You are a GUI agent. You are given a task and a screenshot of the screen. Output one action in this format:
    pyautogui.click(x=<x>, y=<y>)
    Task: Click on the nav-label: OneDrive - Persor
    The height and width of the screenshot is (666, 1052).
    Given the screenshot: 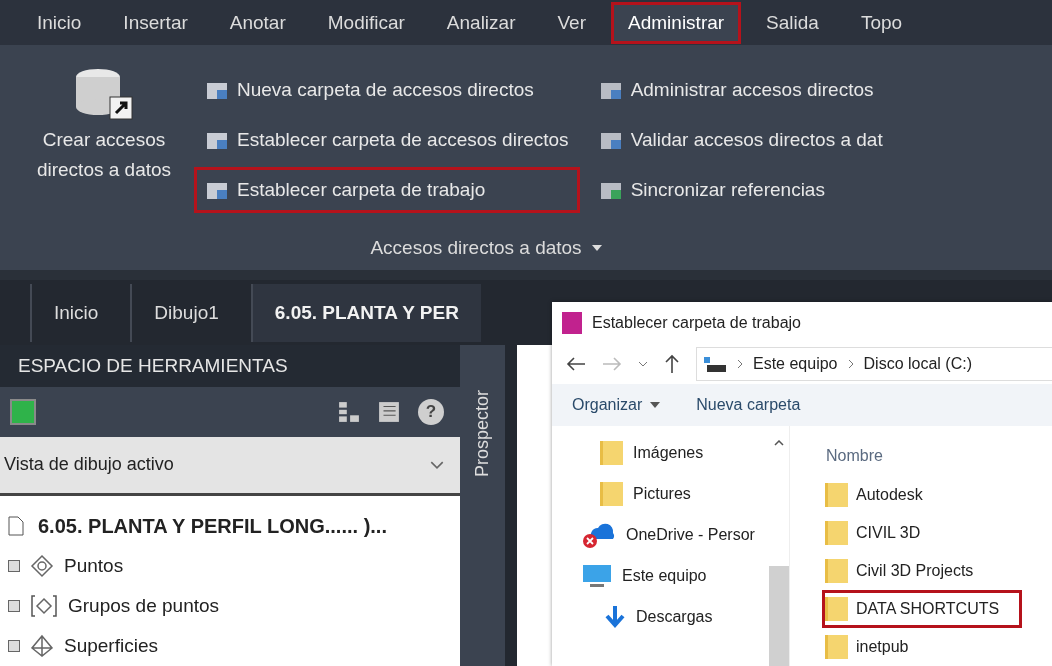 What is the action you would take?
    pyautogui.click(x=690, y=534)
    